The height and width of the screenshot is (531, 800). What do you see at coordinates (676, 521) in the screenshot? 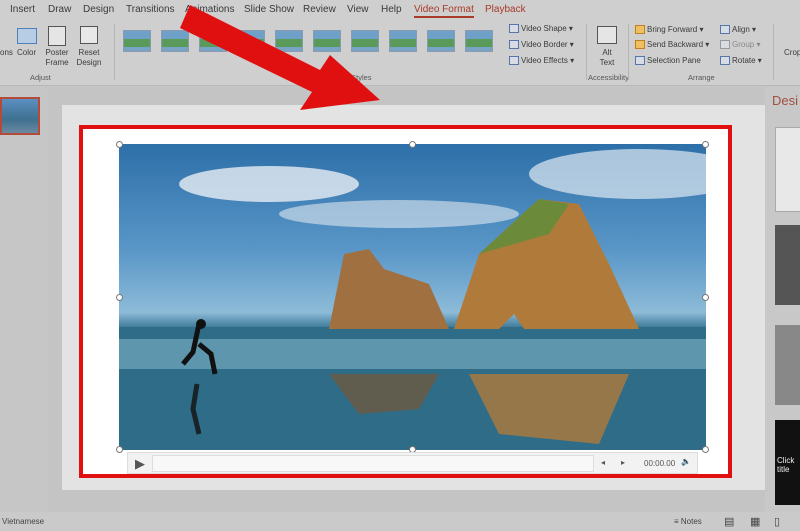
I see `notes-icon: ≡` at bounding box center [676, 521].